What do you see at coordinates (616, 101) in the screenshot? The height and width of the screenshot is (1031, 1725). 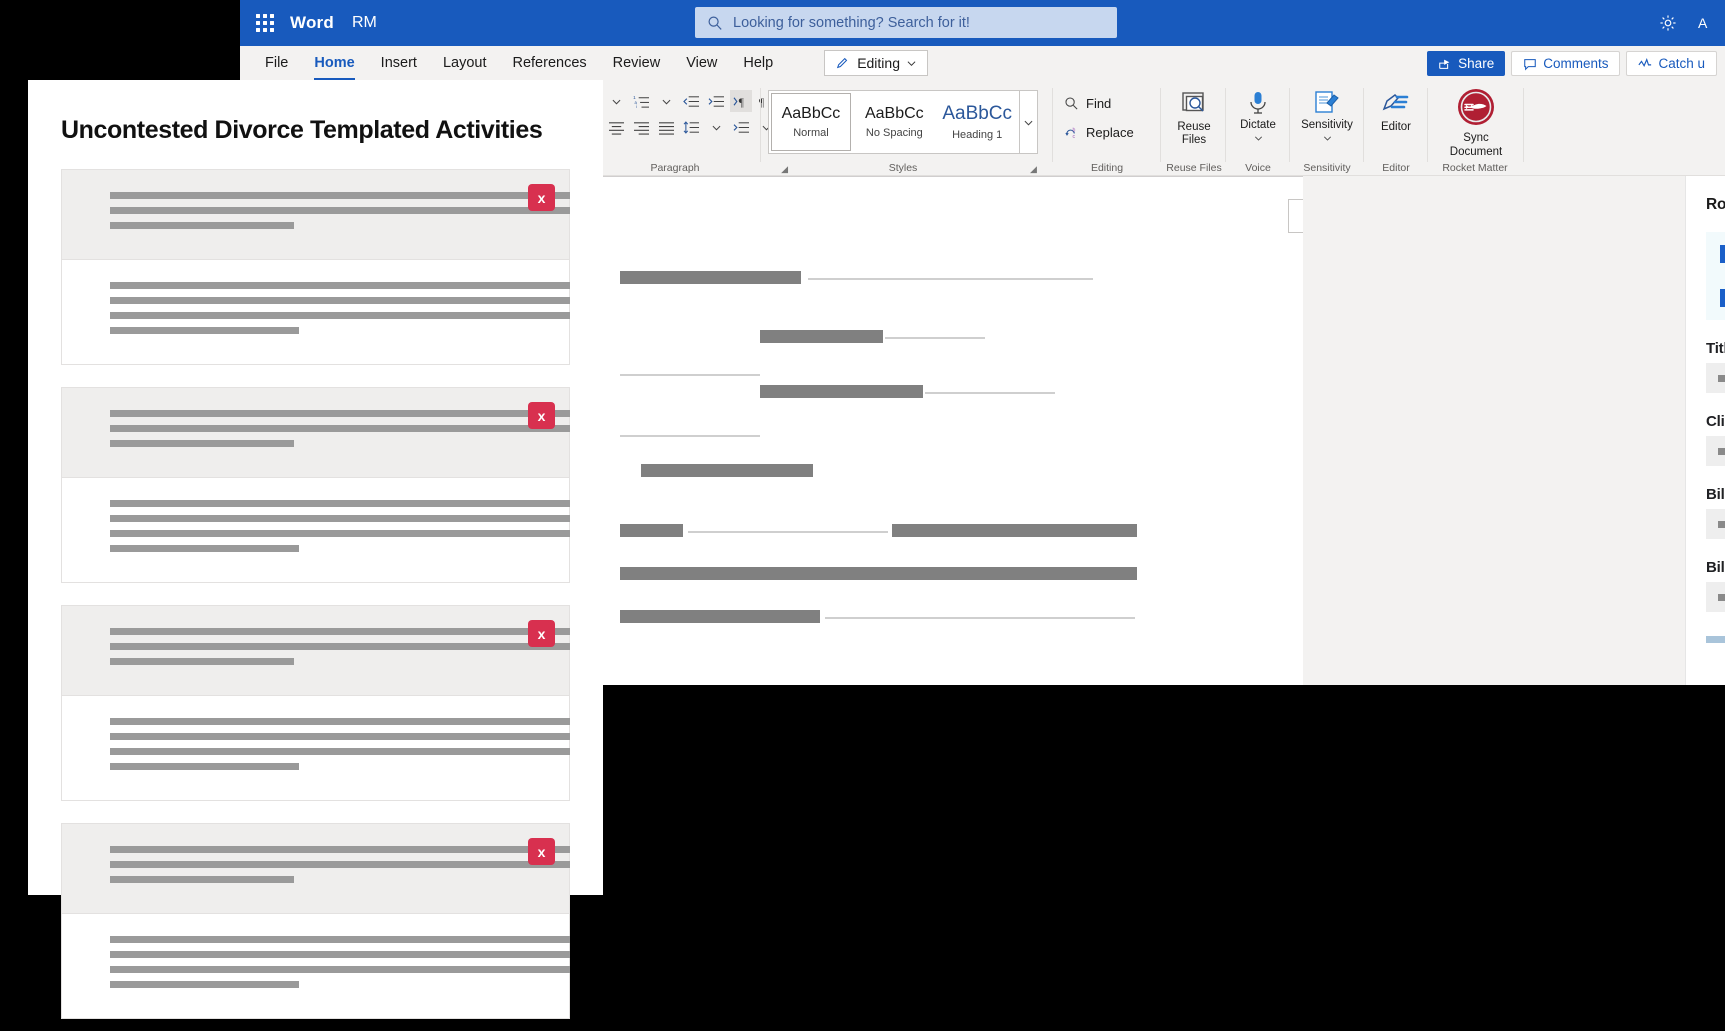 I see `numbered-list-dropdown-icon` at bounding box center [616, 101].